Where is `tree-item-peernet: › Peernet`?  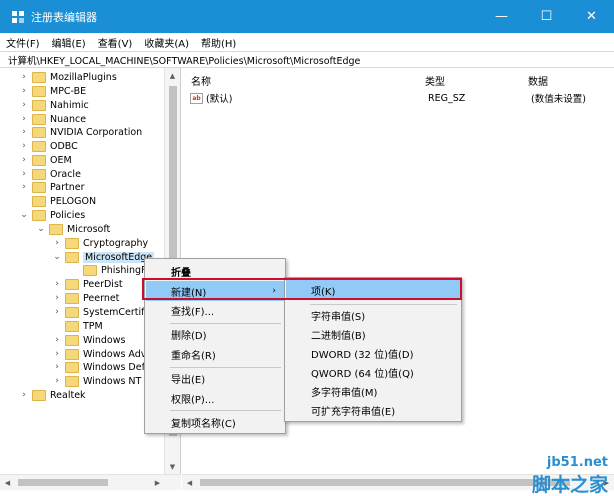 tree-item-peernet: › Peernet is located at coordinates (85, 298).